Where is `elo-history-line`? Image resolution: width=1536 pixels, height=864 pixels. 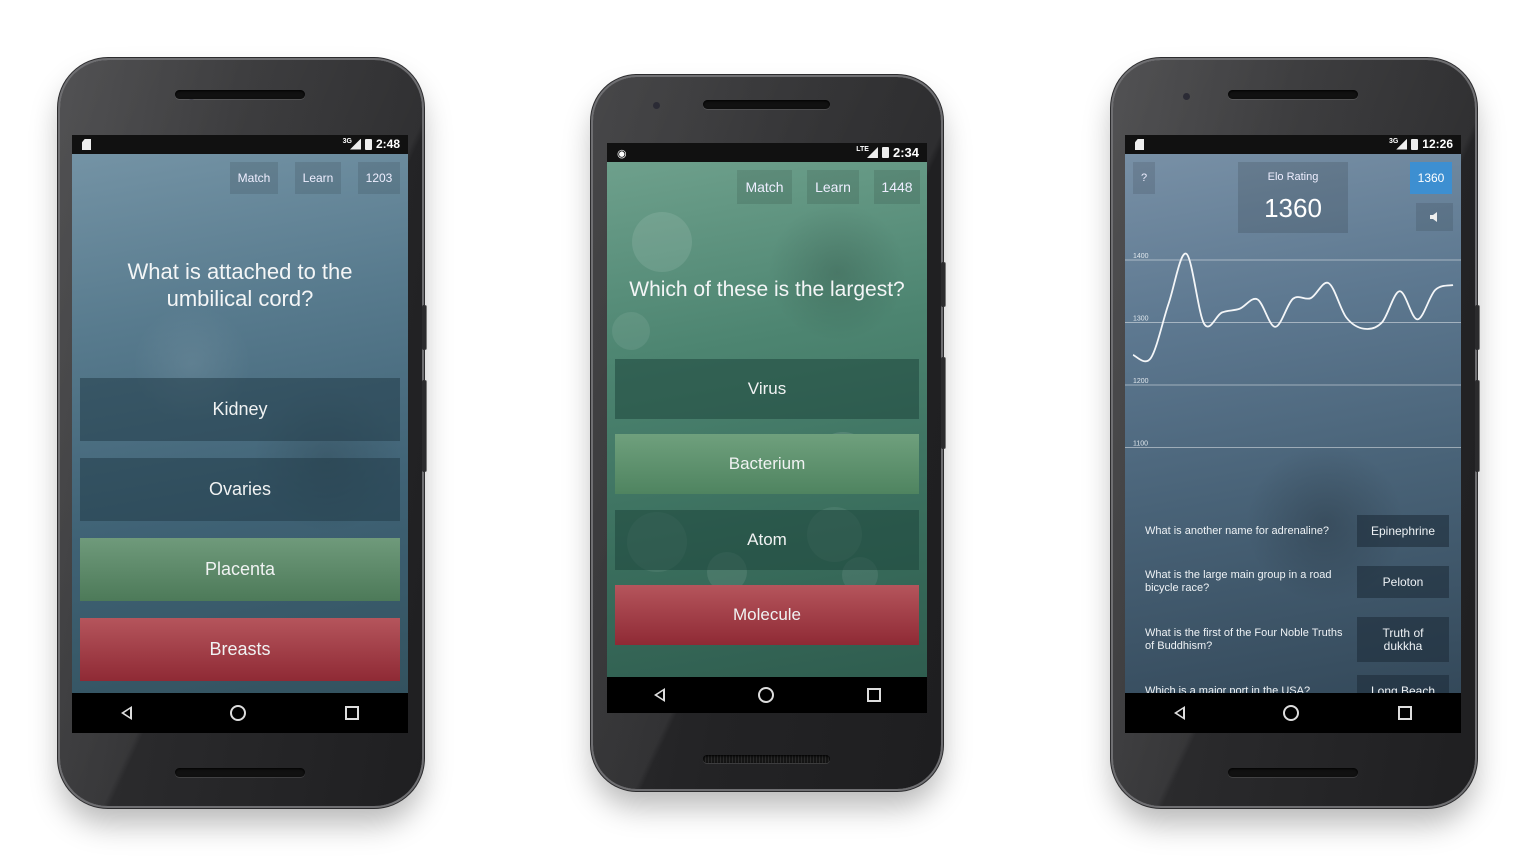
elo-history-line is located at coordinates (1293, 307).